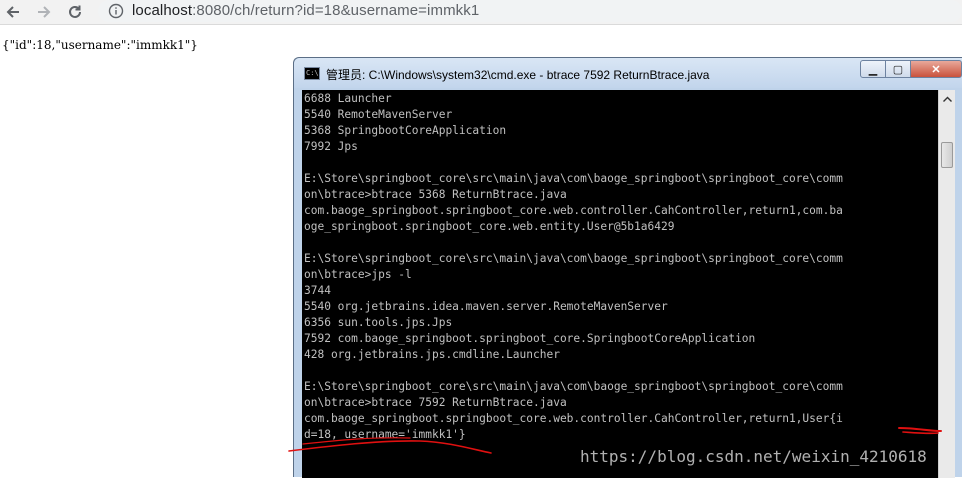  I want to click on forward-button, so click(44, 12).